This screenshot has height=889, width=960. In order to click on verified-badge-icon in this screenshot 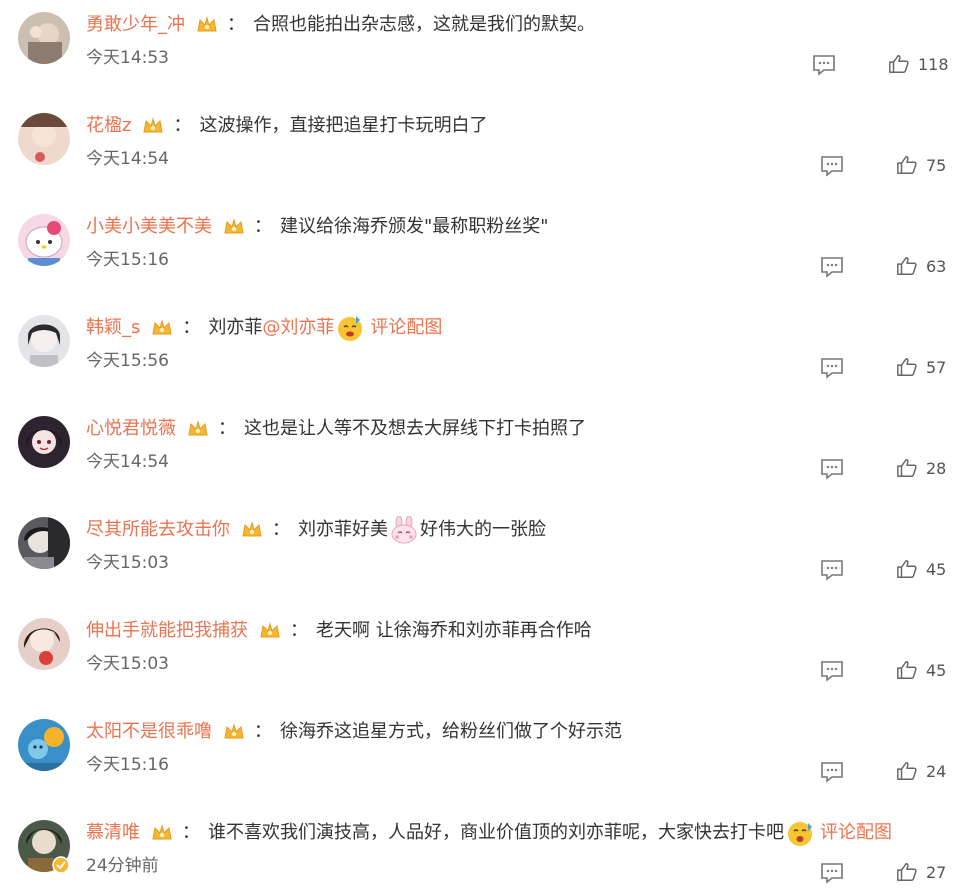, I will do `click(61, 865)`.